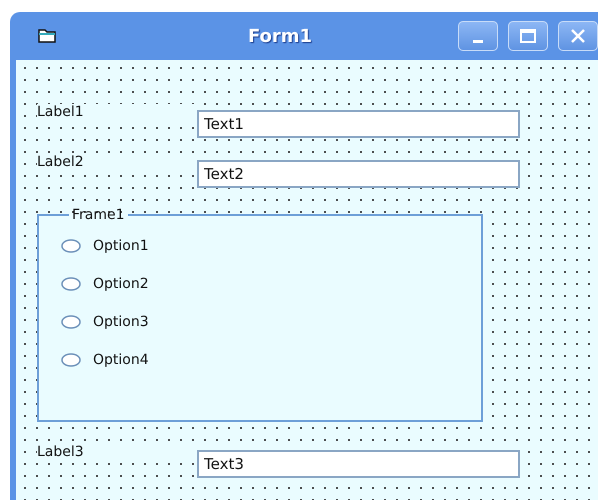 This screenshot has width=598, height=500. I want to click on close-button, so click(578, 36).